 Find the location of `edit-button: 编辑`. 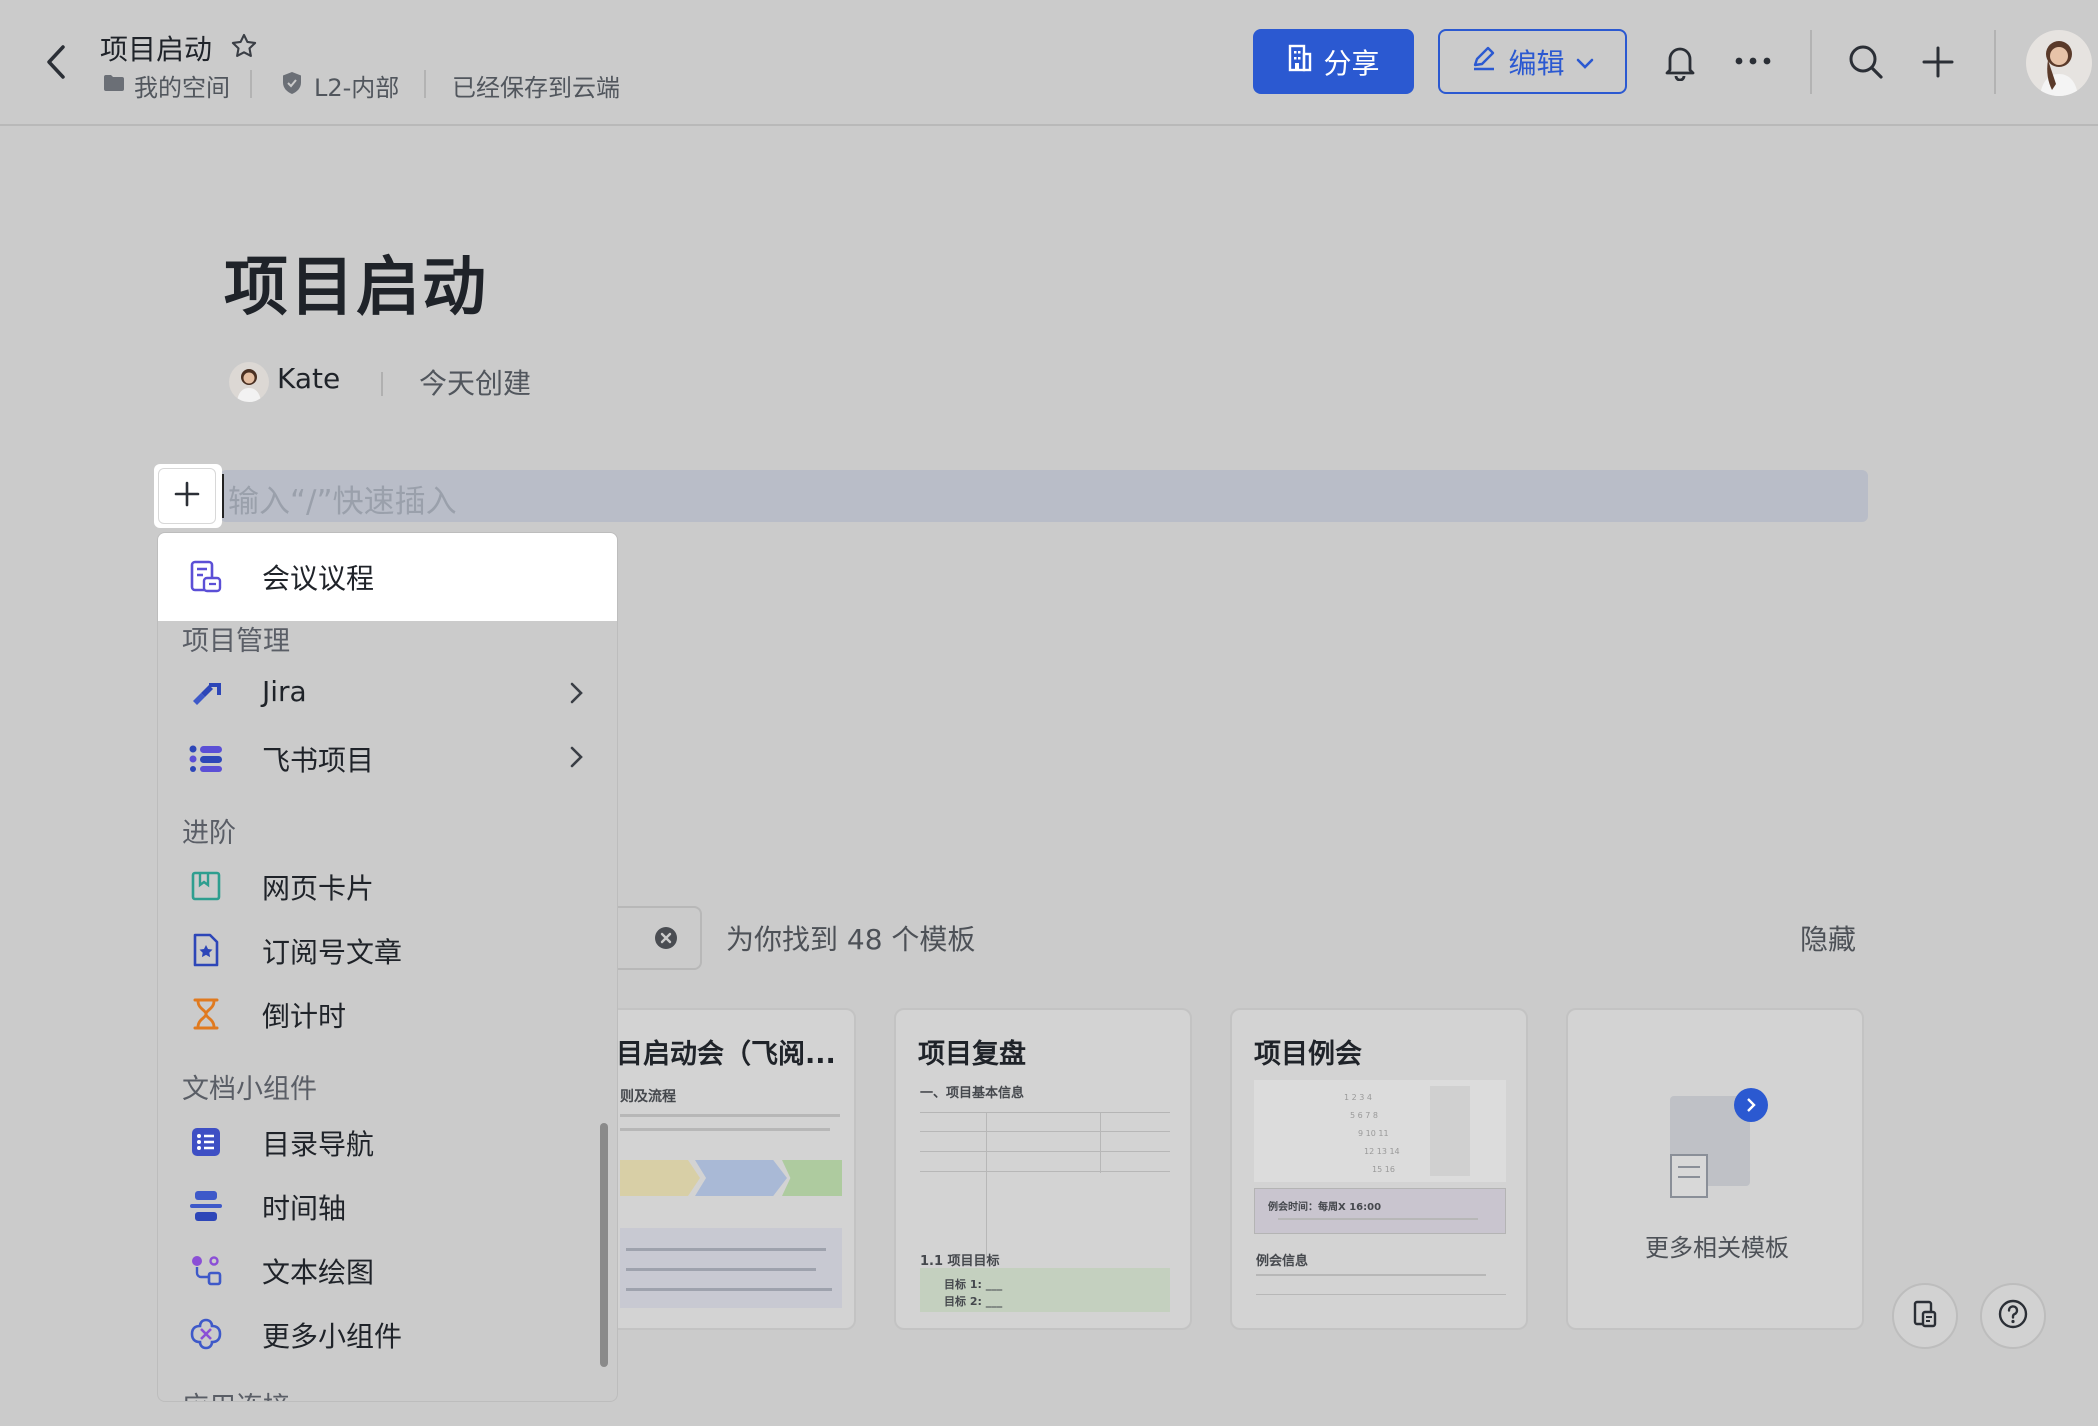

edit-button: 编辑 is located at coordinates (1532, 61).